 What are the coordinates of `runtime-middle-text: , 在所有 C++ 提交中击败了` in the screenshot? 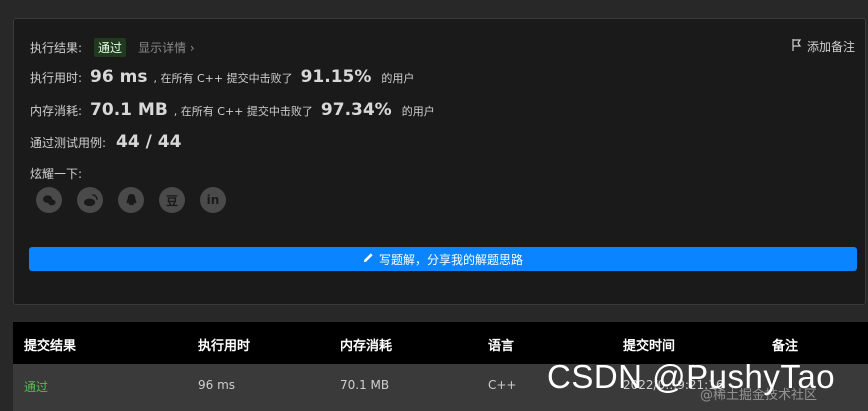 It's located at (223, 78).